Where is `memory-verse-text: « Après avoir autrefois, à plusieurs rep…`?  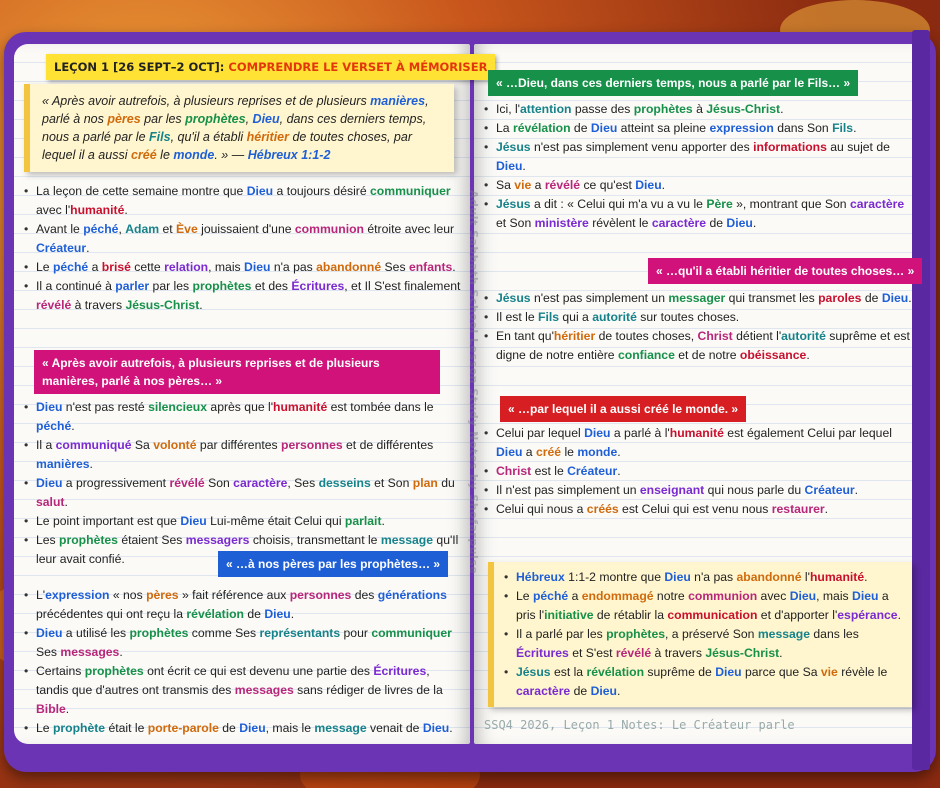 memory-verse-text: « Après avoir autrefois, à plusieurs rep… is located at coordinates (235, 128).